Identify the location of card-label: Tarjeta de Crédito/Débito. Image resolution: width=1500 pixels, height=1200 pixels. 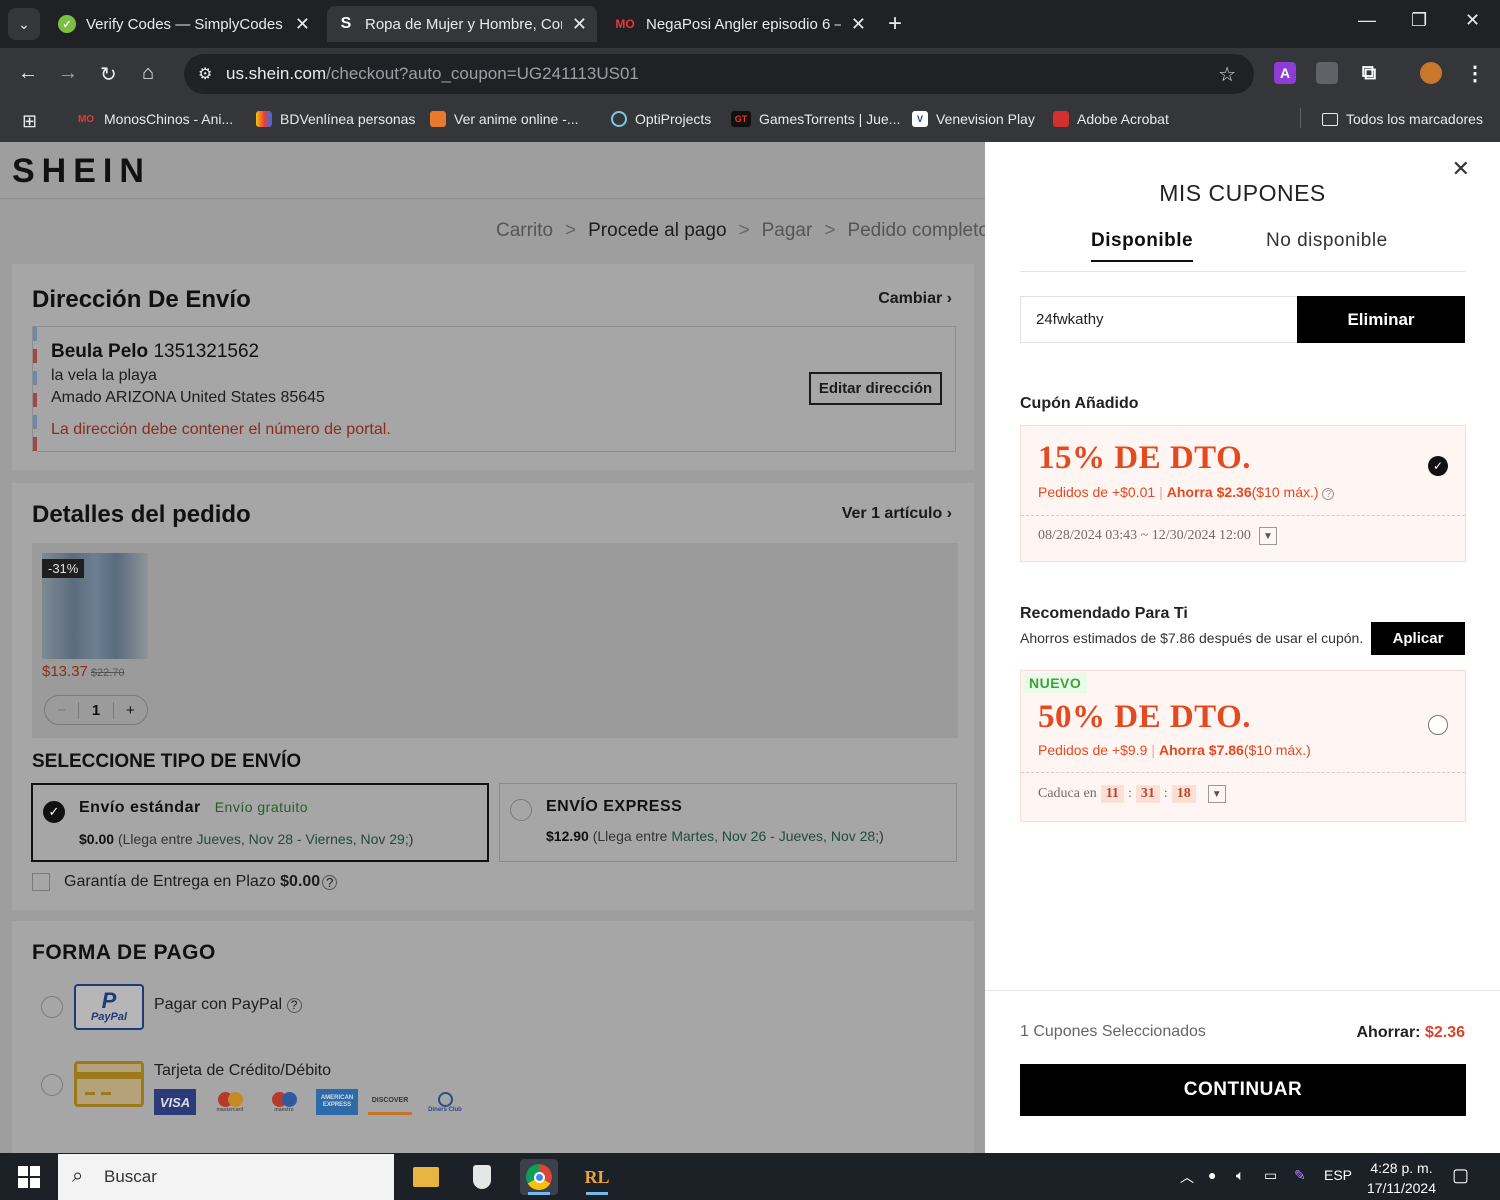
(242, 1071).